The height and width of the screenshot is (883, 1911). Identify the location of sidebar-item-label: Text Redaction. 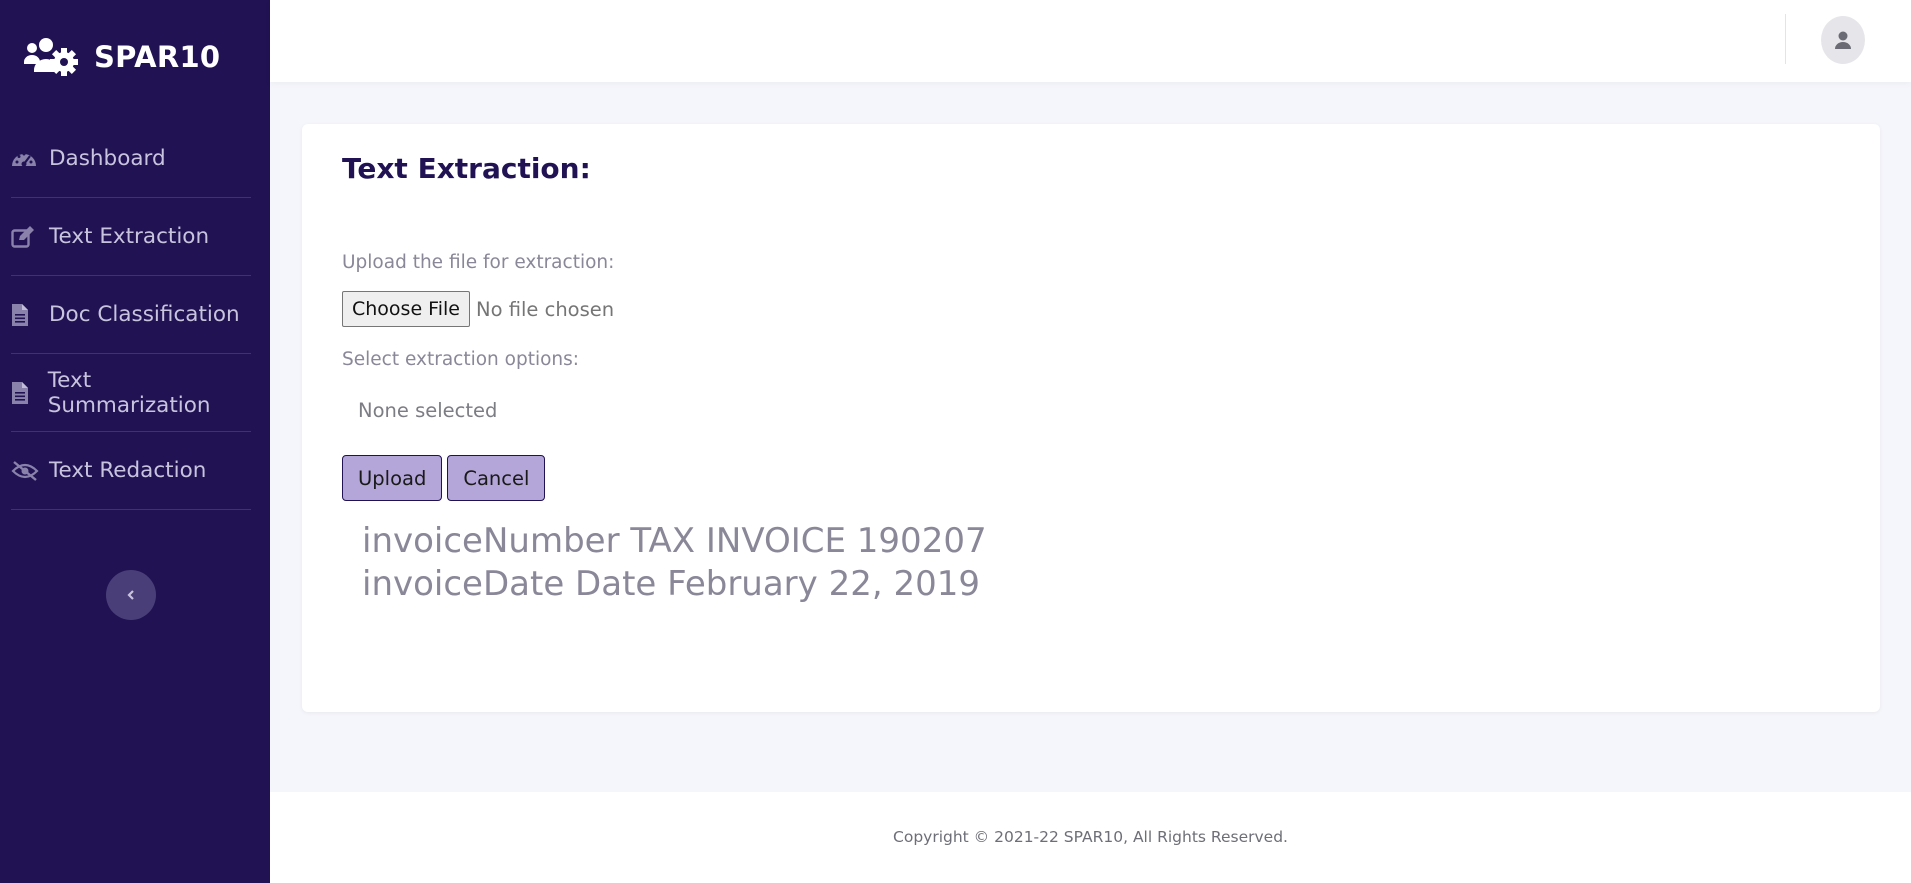
(128, 470).